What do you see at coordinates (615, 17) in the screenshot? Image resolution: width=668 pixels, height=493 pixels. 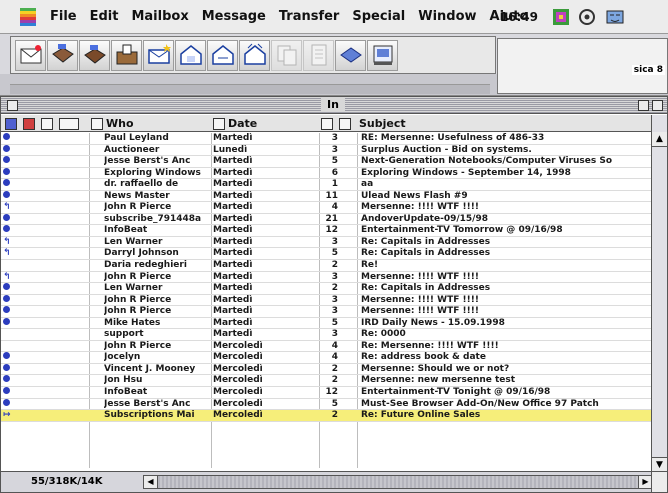 I see `finder-icon` at bounding box center [615, 17].